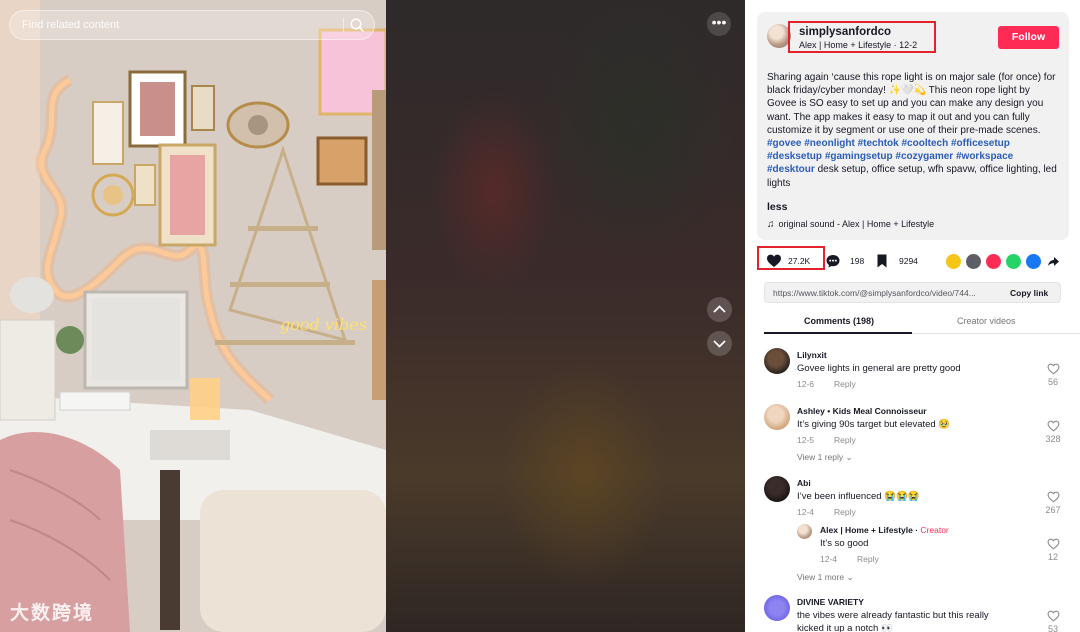 This screenshot has height=632, width=1080. Describe the element at coordinates (1052, 382) in the screenshot. I see `comment-like-count: 56` at that location.